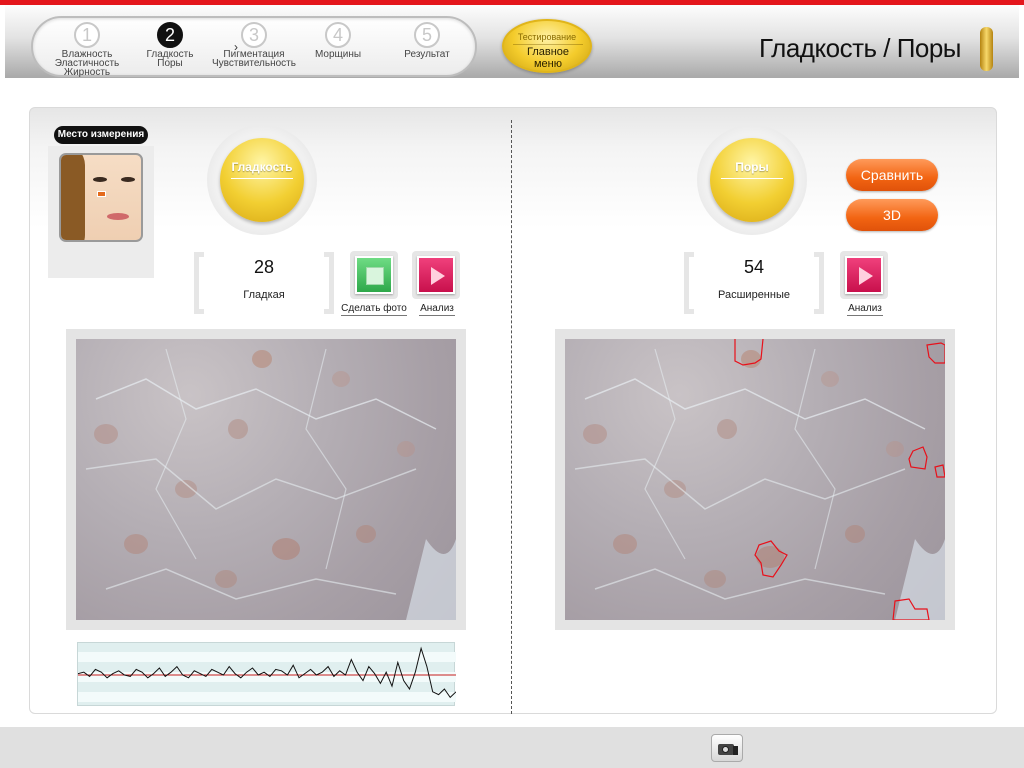 The image size is (1024, 768). What do you see at coordinates (735, 750) in the screenshot?
I see `memory-card-icon` at bounding box center [735, 750].